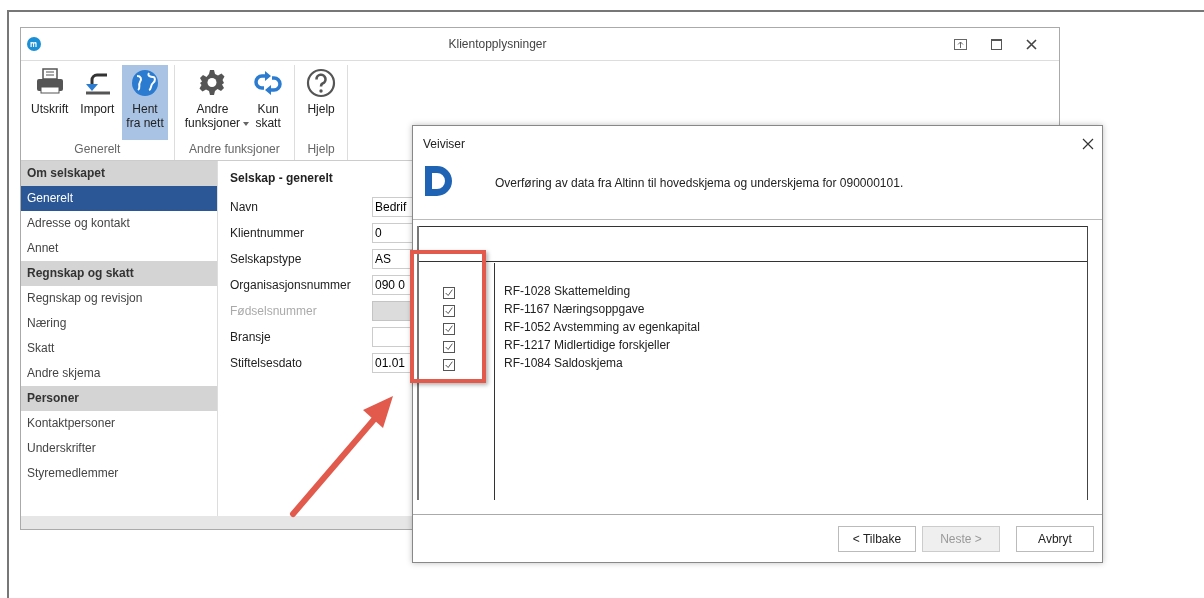  Describe the element at coordinates (392, 206) in the screenshot. I see `input-field: Bedrif` at that location.